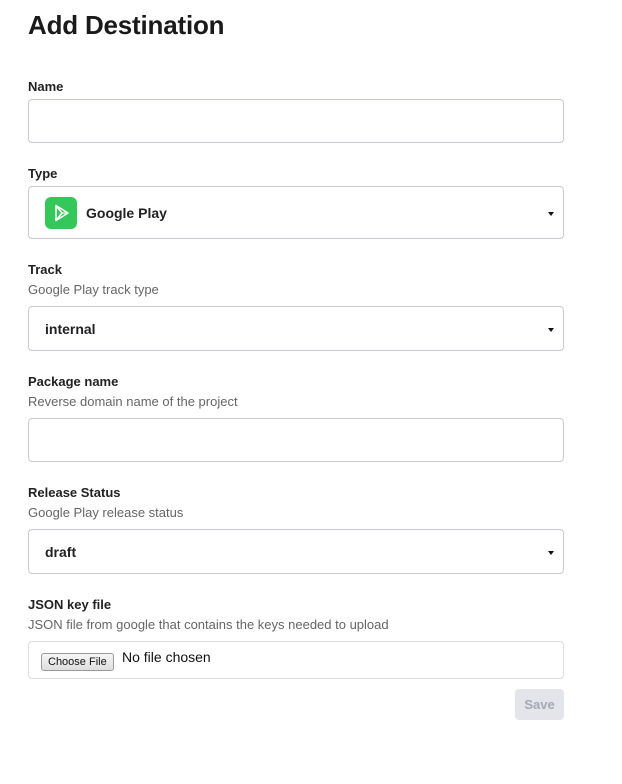 The image size is (622, 784). I want to click on track-label: Track, so click(45, 269).